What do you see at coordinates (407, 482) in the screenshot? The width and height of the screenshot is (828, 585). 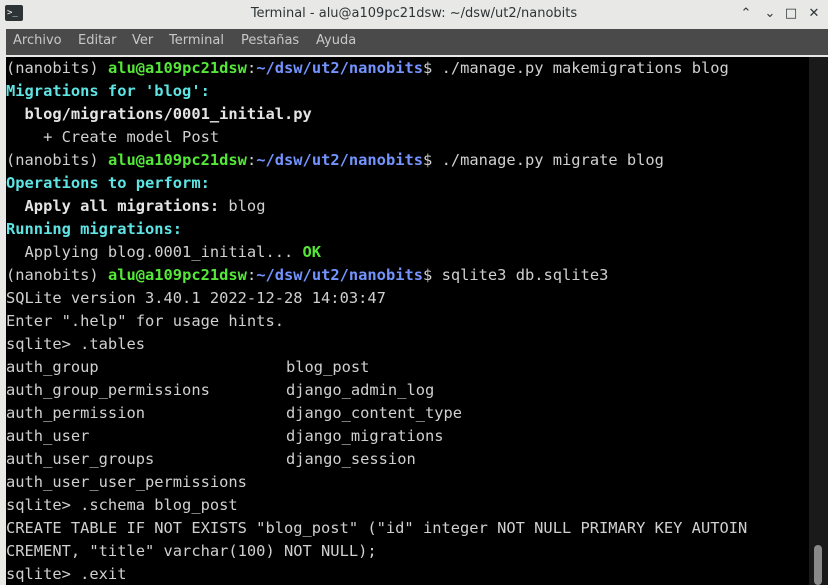 I see `table-row: auth_user_user_permissions` at bounding box center [407, 482].